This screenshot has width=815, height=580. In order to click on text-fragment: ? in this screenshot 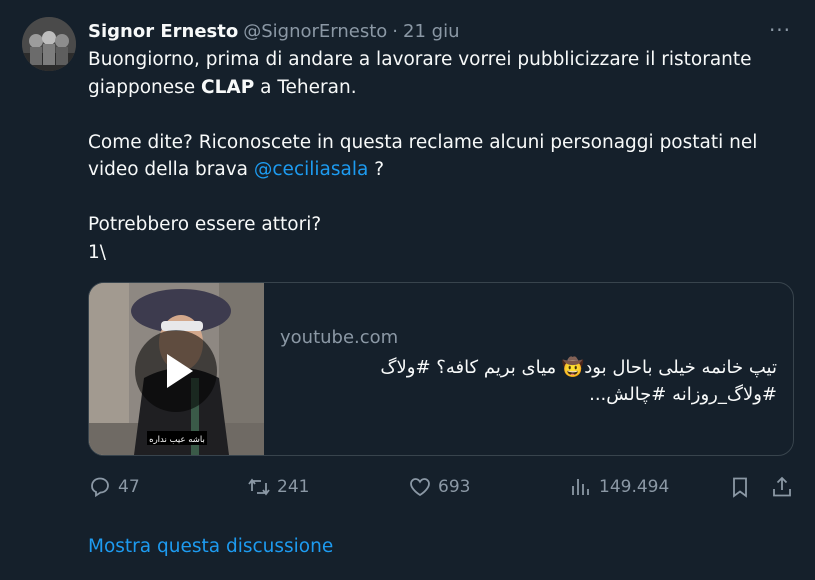, I will do `click(376, 169)`.